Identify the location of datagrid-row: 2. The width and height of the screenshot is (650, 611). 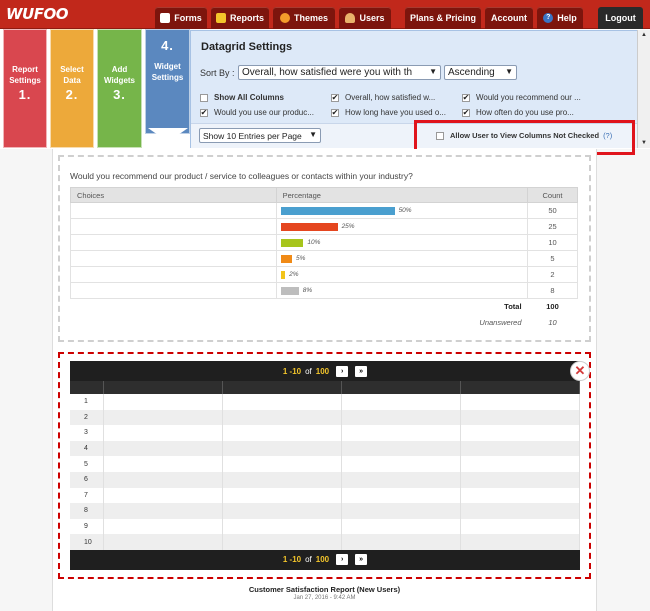
(325, 417).